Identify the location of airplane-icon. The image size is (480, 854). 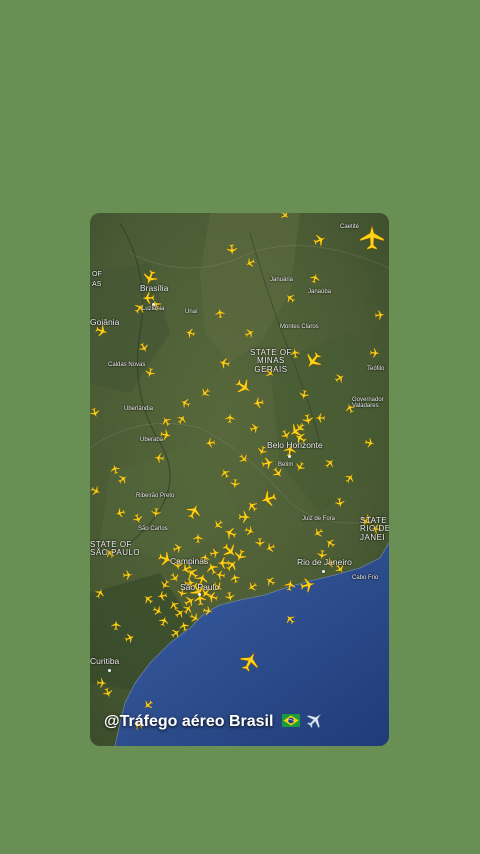
(314, 721).